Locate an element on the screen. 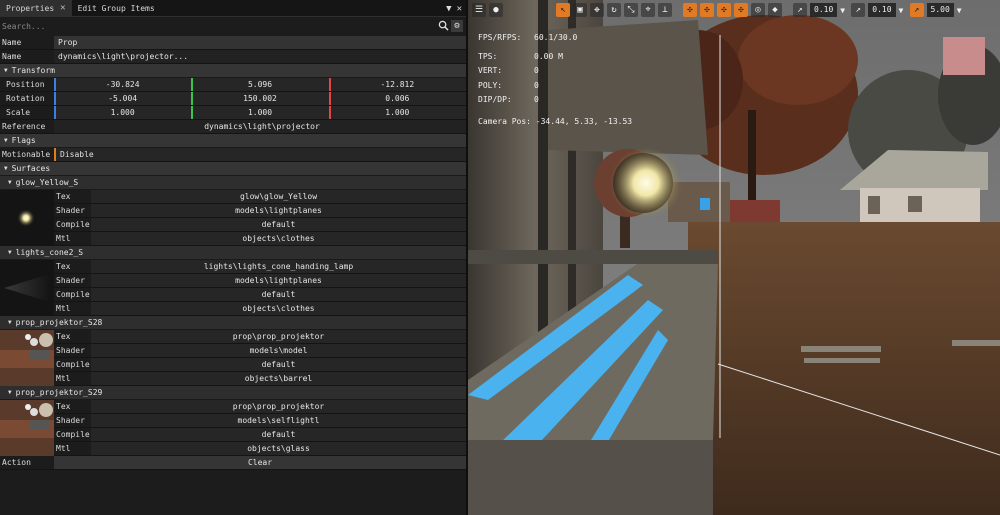  mtl-value: objects\glass is located at coordinates (278, 448).